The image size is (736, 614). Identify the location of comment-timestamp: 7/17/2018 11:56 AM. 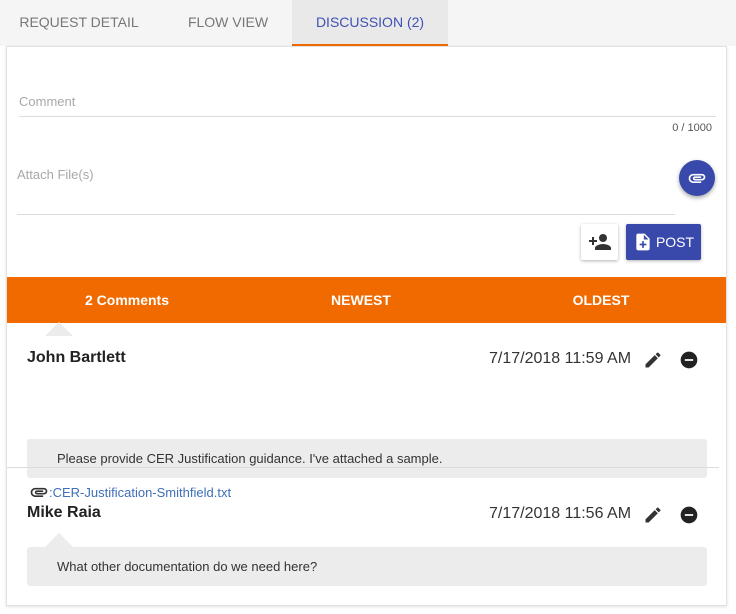
(560, 513).